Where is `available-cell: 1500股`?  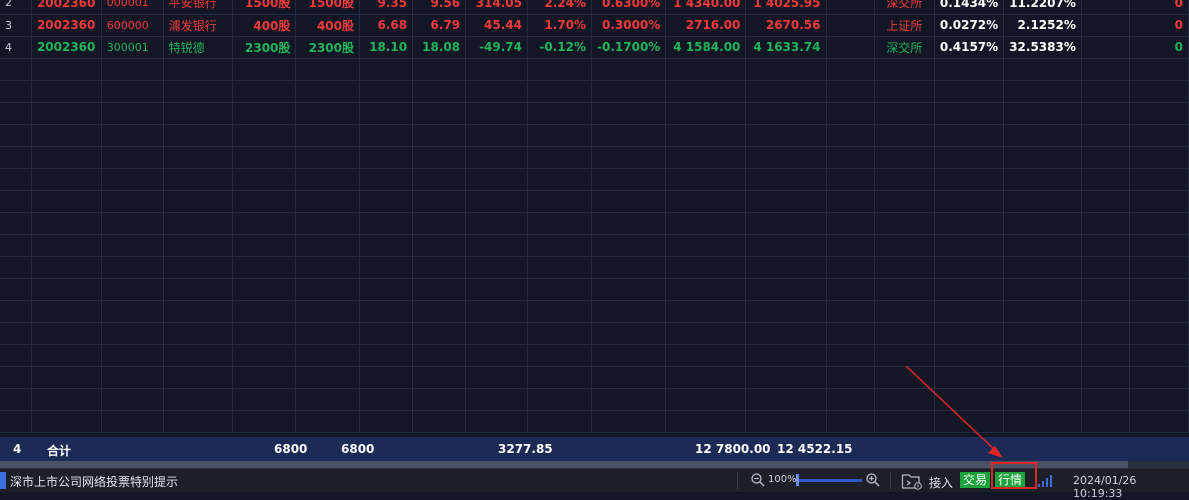 available-cell: 1500股 is located at coordinates (328, 7).